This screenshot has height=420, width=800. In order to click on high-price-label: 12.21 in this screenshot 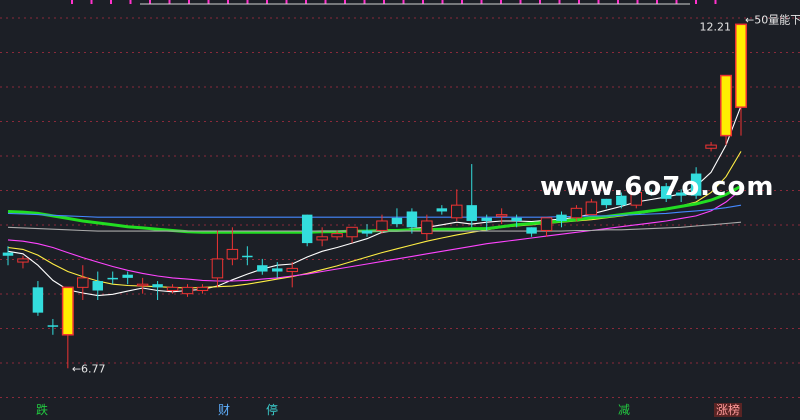, I will do `click(716, 26)`.